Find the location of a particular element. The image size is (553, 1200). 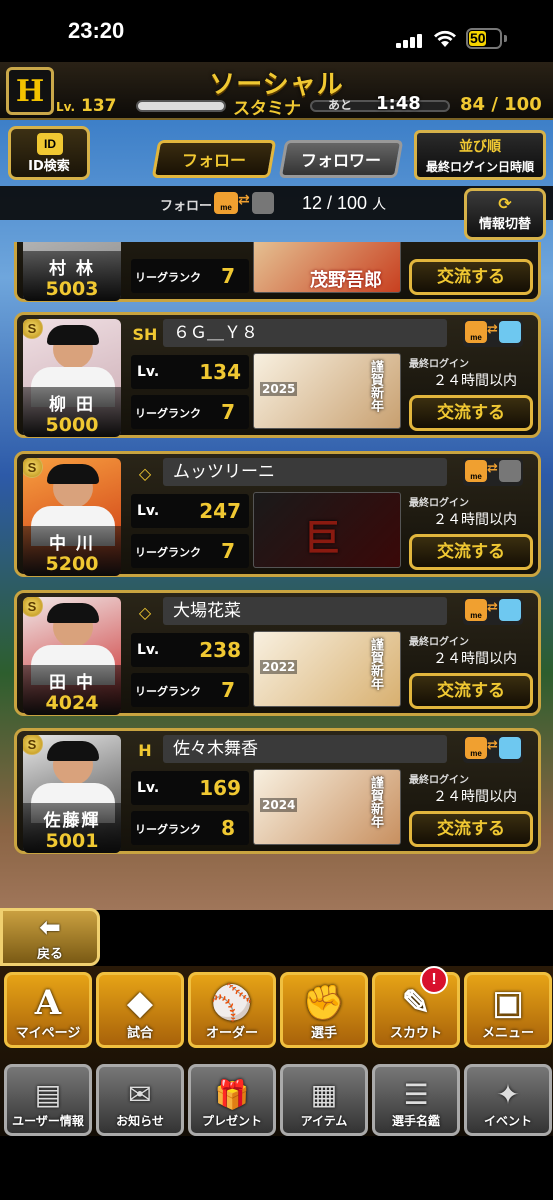

nav-main-icon: ▣ is located at coordinates (508, 1003).